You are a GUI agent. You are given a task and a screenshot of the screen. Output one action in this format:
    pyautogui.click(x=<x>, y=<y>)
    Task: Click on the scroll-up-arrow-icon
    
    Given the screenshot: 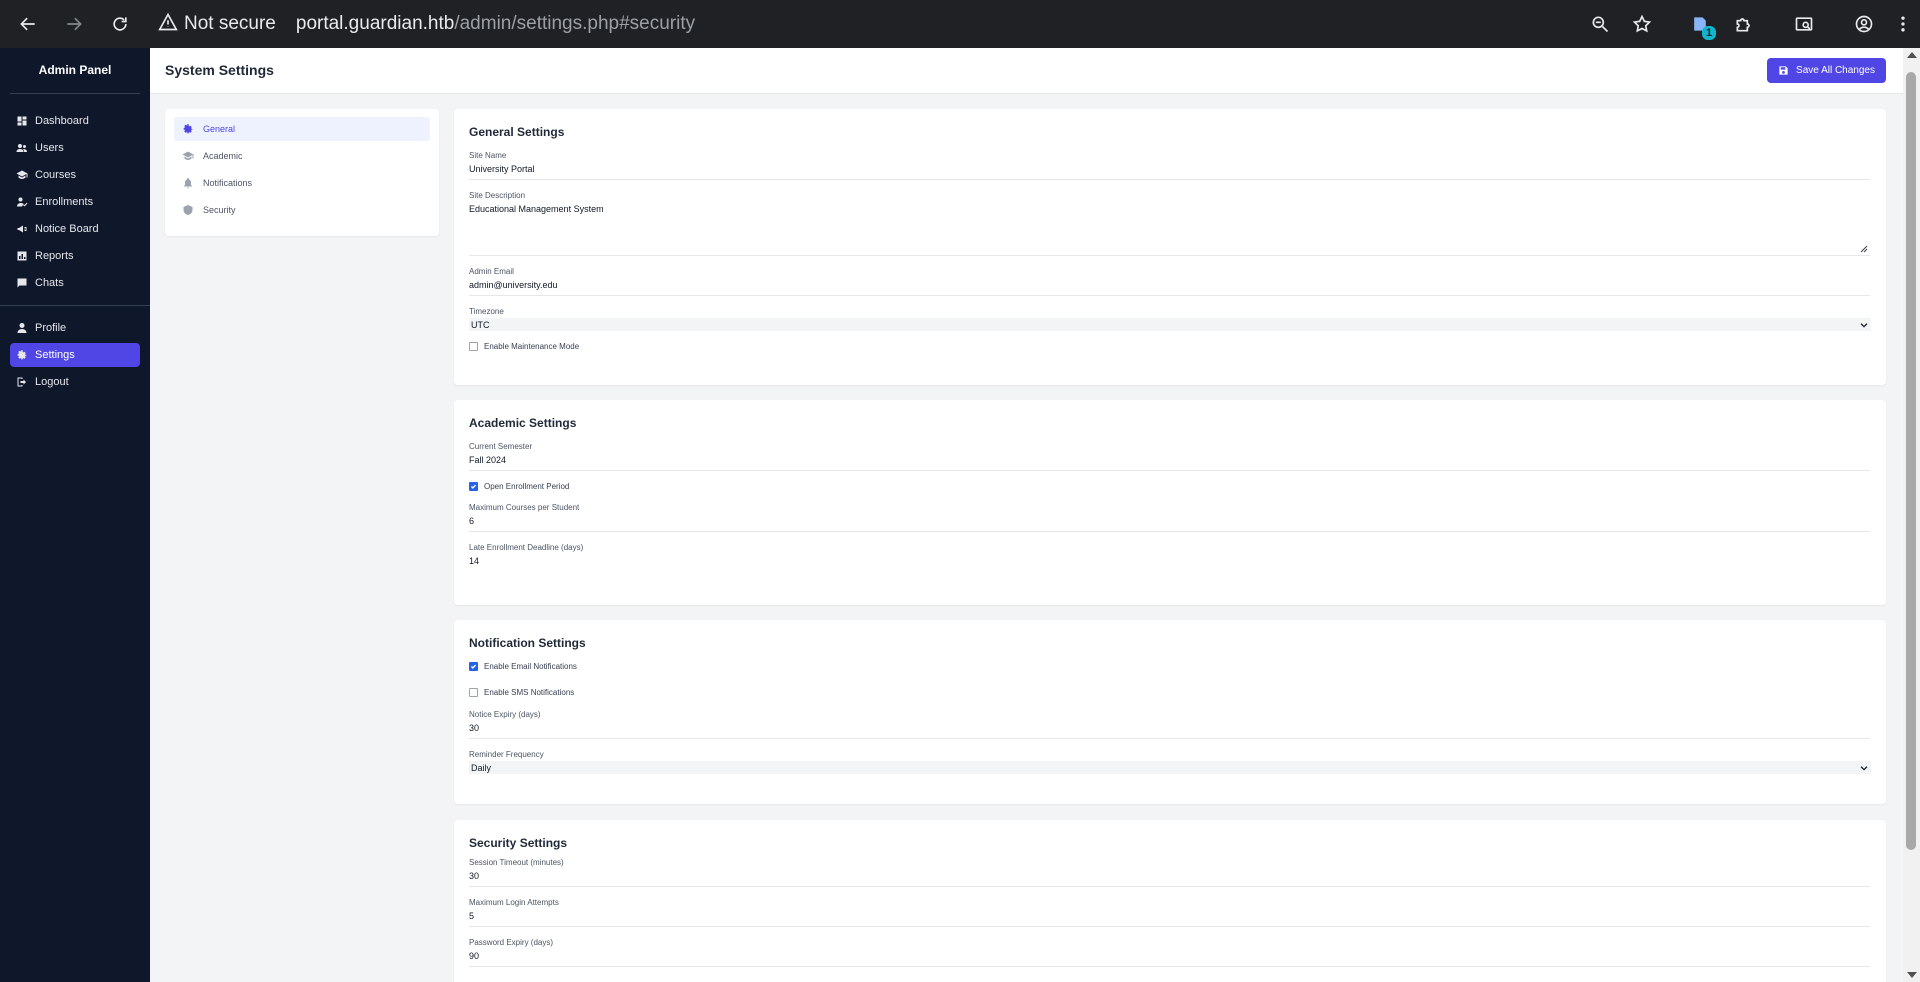 What is the action you would take?
    pyautogui.click(x=1912, y=55)
    